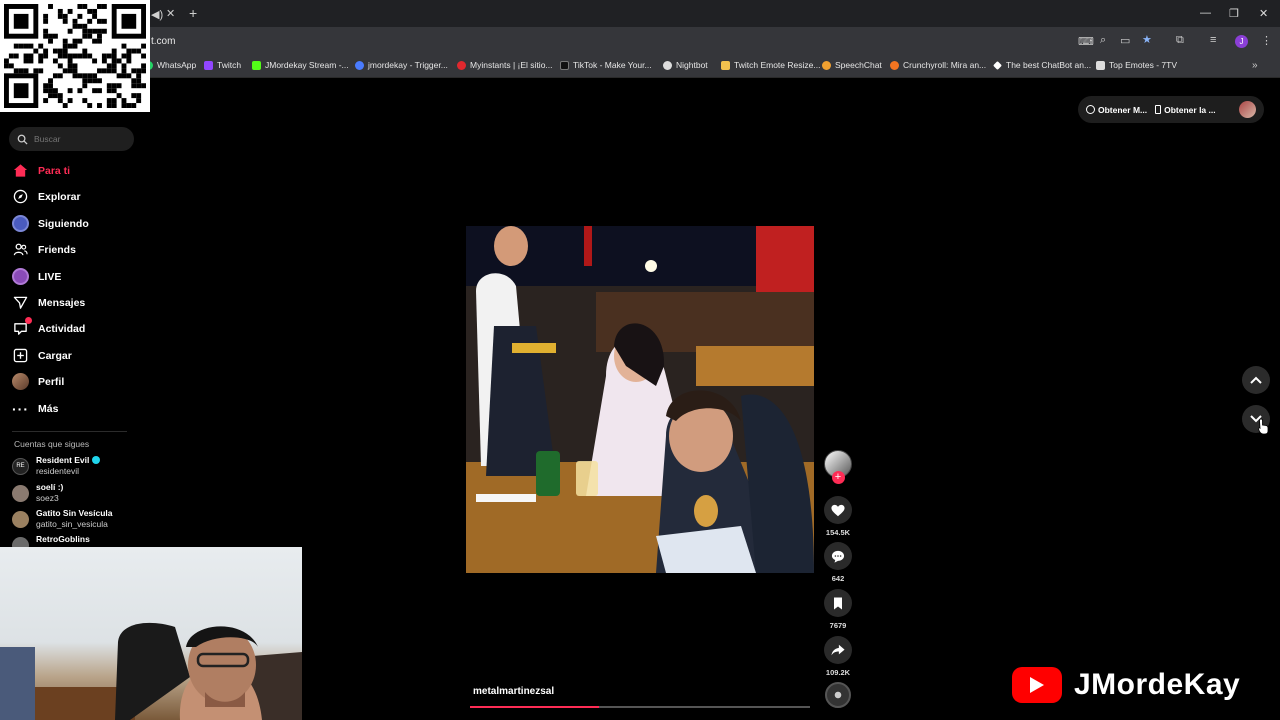  I want to click on profile-avatar: J, so click(1241, 41).